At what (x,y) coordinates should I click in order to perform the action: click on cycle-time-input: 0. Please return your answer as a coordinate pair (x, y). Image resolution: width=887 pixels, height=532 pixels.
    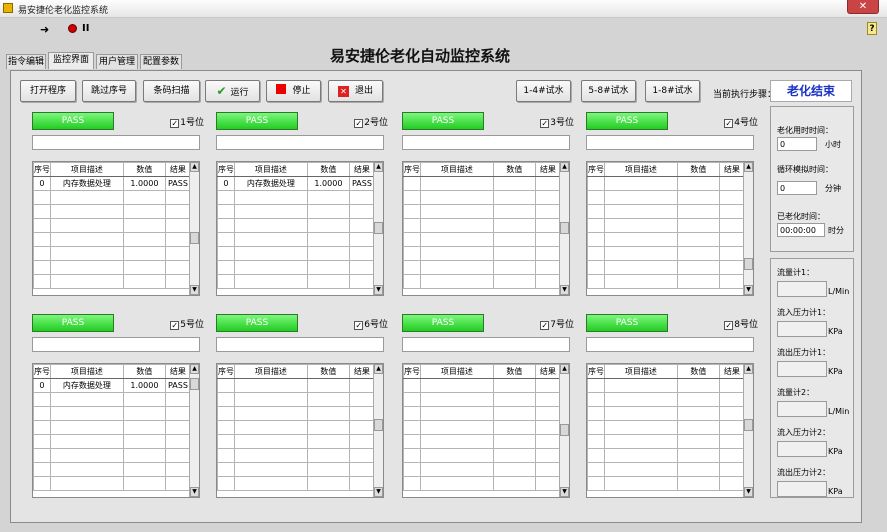
    Looking at the image, I should click on (797, 188).